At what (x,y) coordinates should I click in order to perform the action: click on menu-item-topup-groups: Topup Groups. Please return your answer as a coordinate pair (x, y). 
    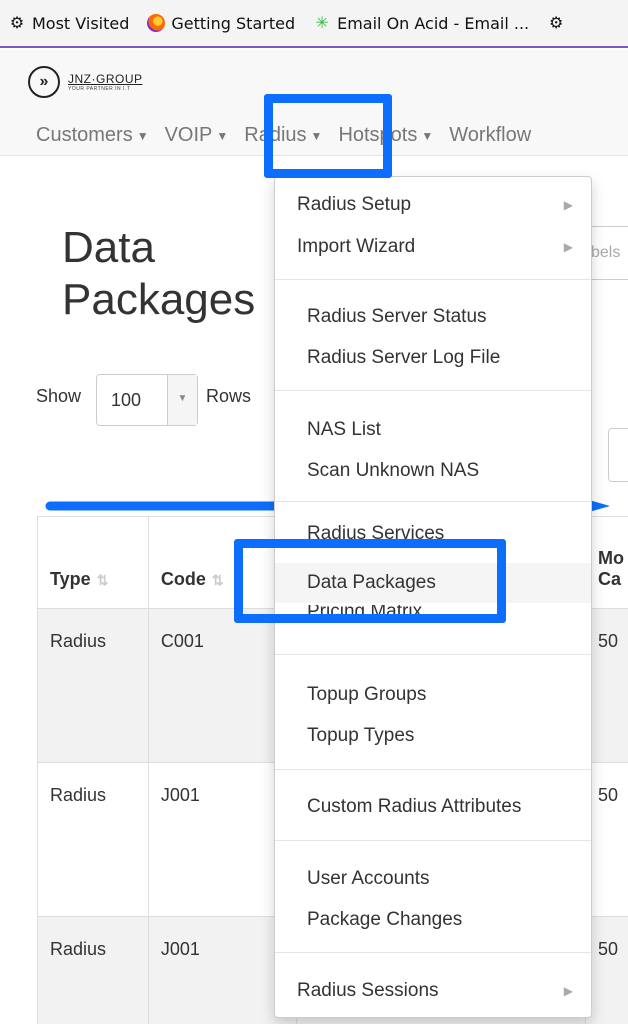
    Looking at the image, I should click on (433, 695).